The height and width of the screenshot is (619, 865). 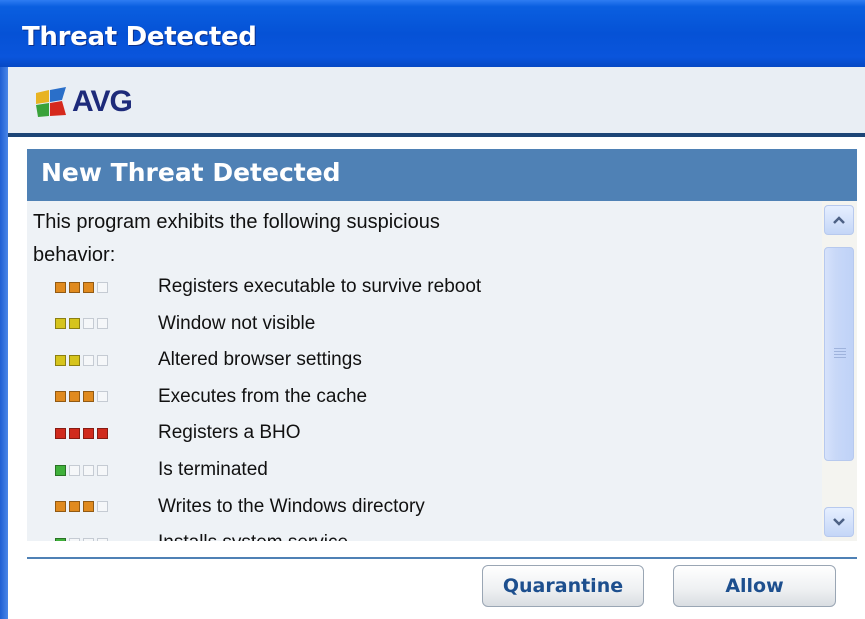 I want to click on behavior-row: Executes from the cache, so click(x=417, y=397).